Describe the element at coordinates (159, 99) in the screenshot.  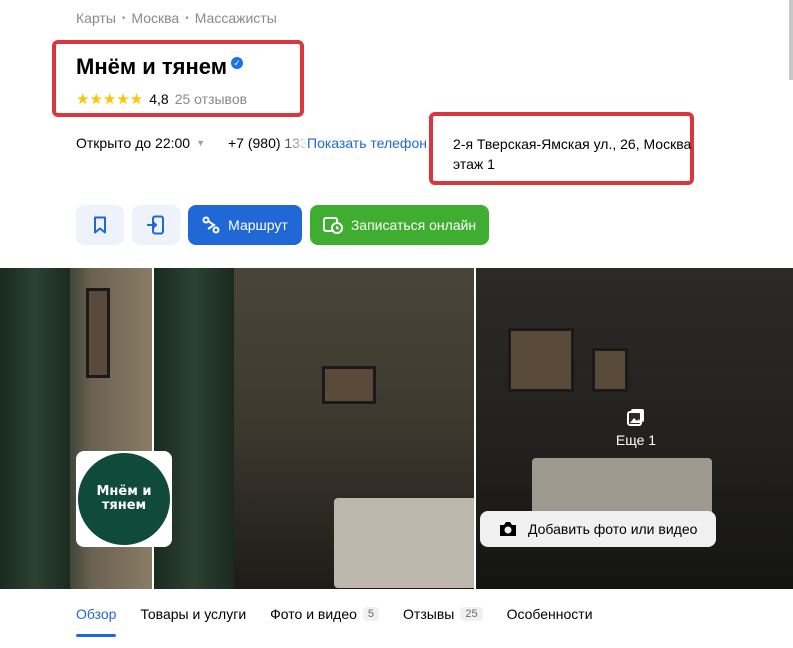
I see `rating-value: 4,8` at that location.